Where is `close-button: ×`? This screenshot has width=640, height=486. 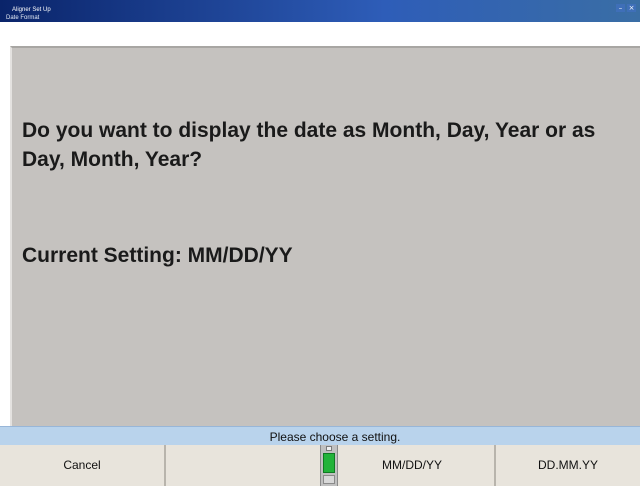 close-button: × is located at coordinates (631, 8).